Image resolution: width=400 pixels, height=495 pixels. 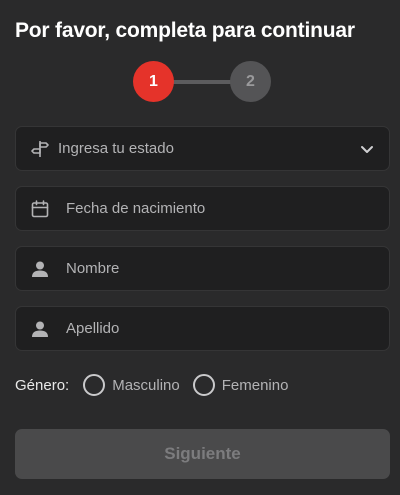 I want to click on gender-option-male: Masculino, so click(x=131, y=385).